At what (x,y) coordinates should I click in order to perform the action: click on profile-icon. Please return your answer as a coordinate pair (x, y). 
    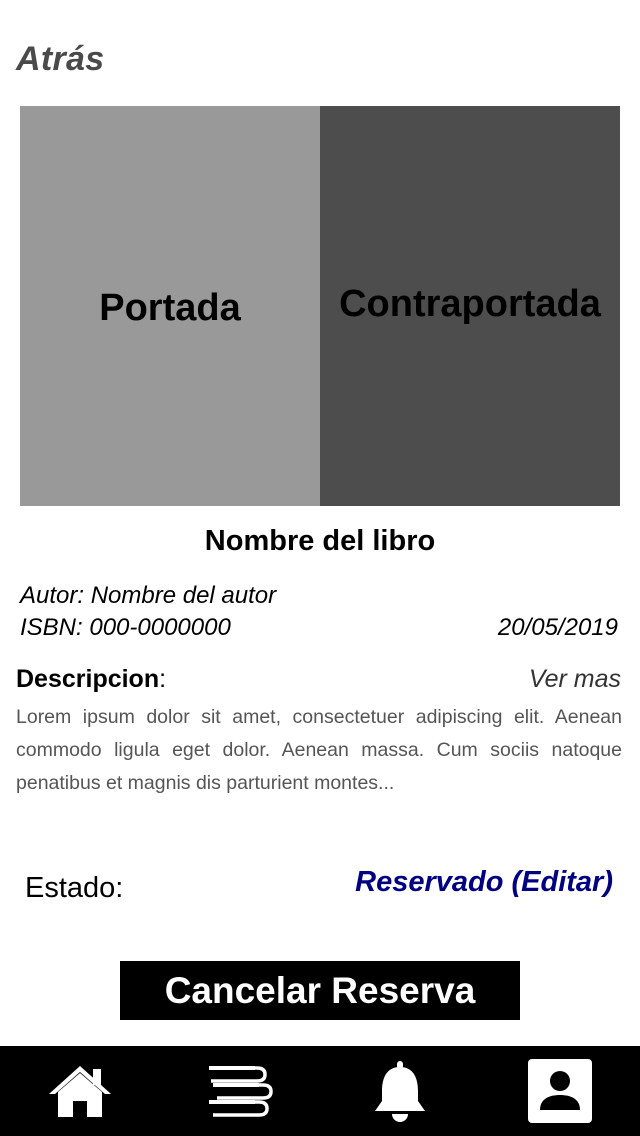
    Looking at the image, I should click on (560, 1090).